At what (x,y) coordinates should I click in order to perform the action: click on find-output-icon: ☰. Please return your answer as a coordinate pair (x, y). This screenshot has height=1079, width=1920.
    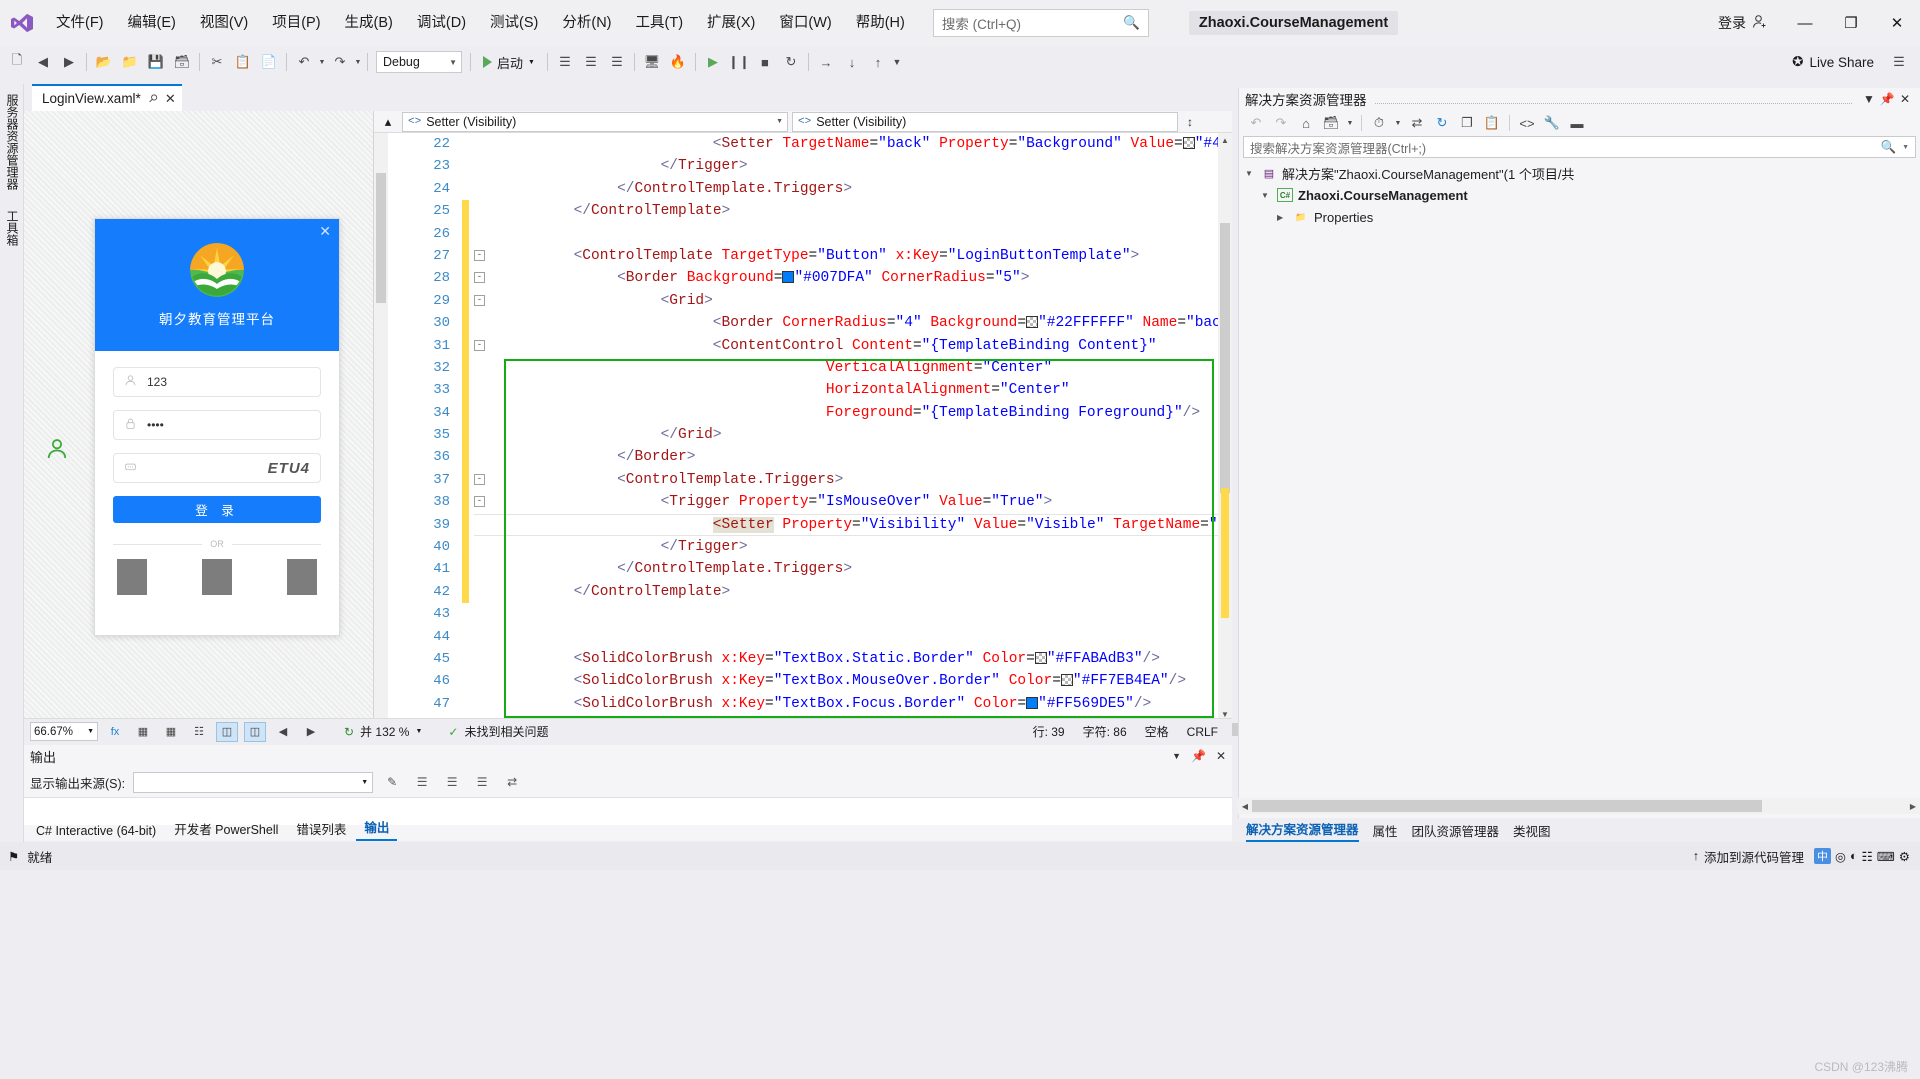
    Looking at the image, I should click on (482, 782).